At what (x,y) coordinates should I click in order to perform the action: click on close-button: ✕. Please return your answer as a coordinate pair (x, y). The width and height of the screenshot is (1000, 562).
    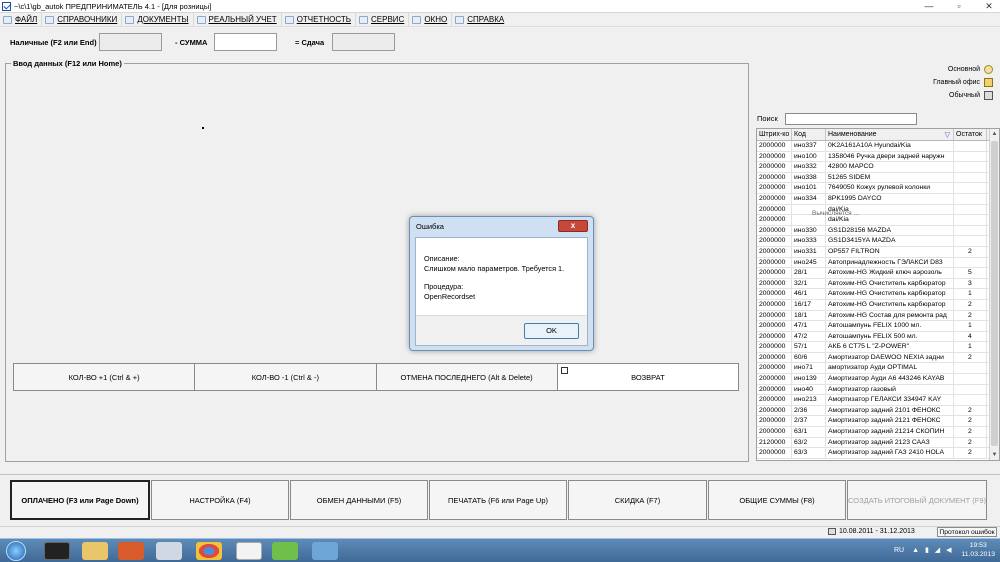
    Looking at the image, I should click on (989, 6).